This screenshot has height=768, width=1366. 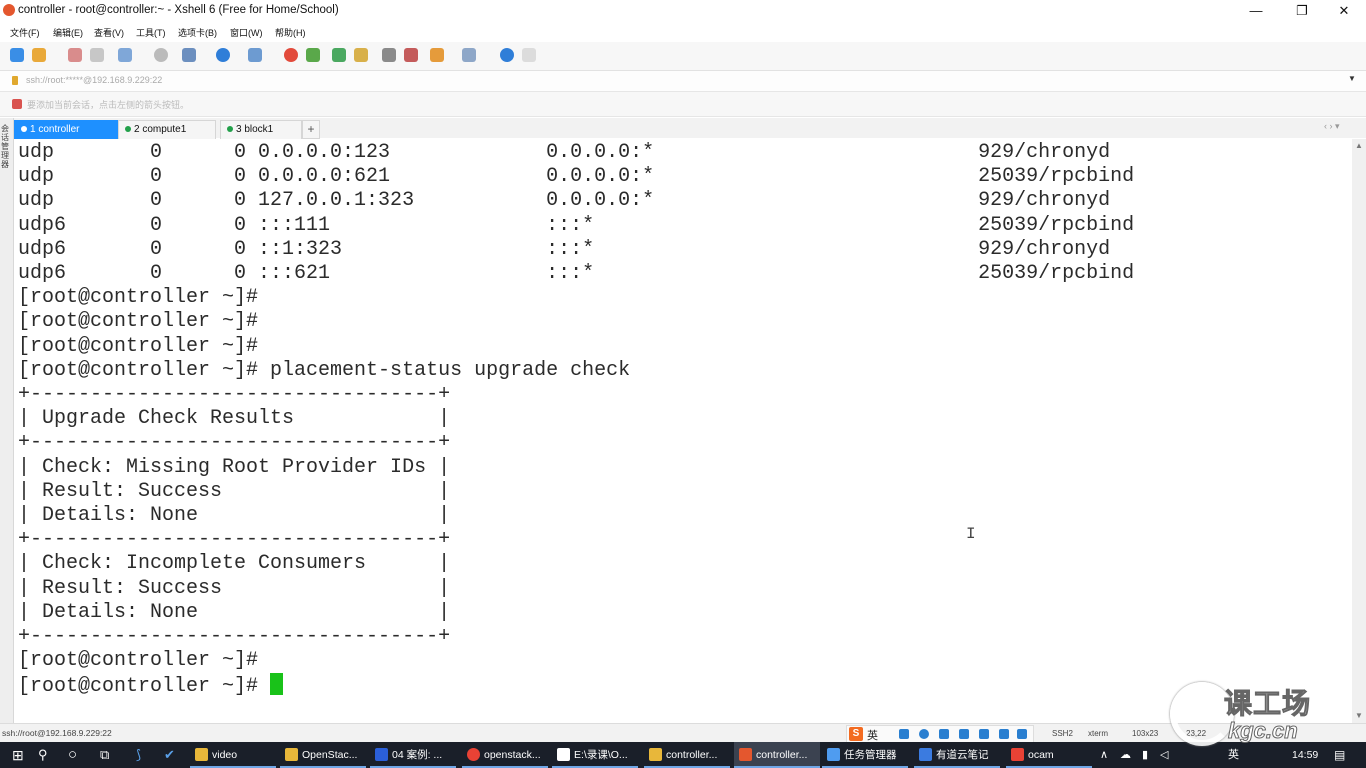 I want to click on protocol-label: SSH2, so click(x=1062, y=733).